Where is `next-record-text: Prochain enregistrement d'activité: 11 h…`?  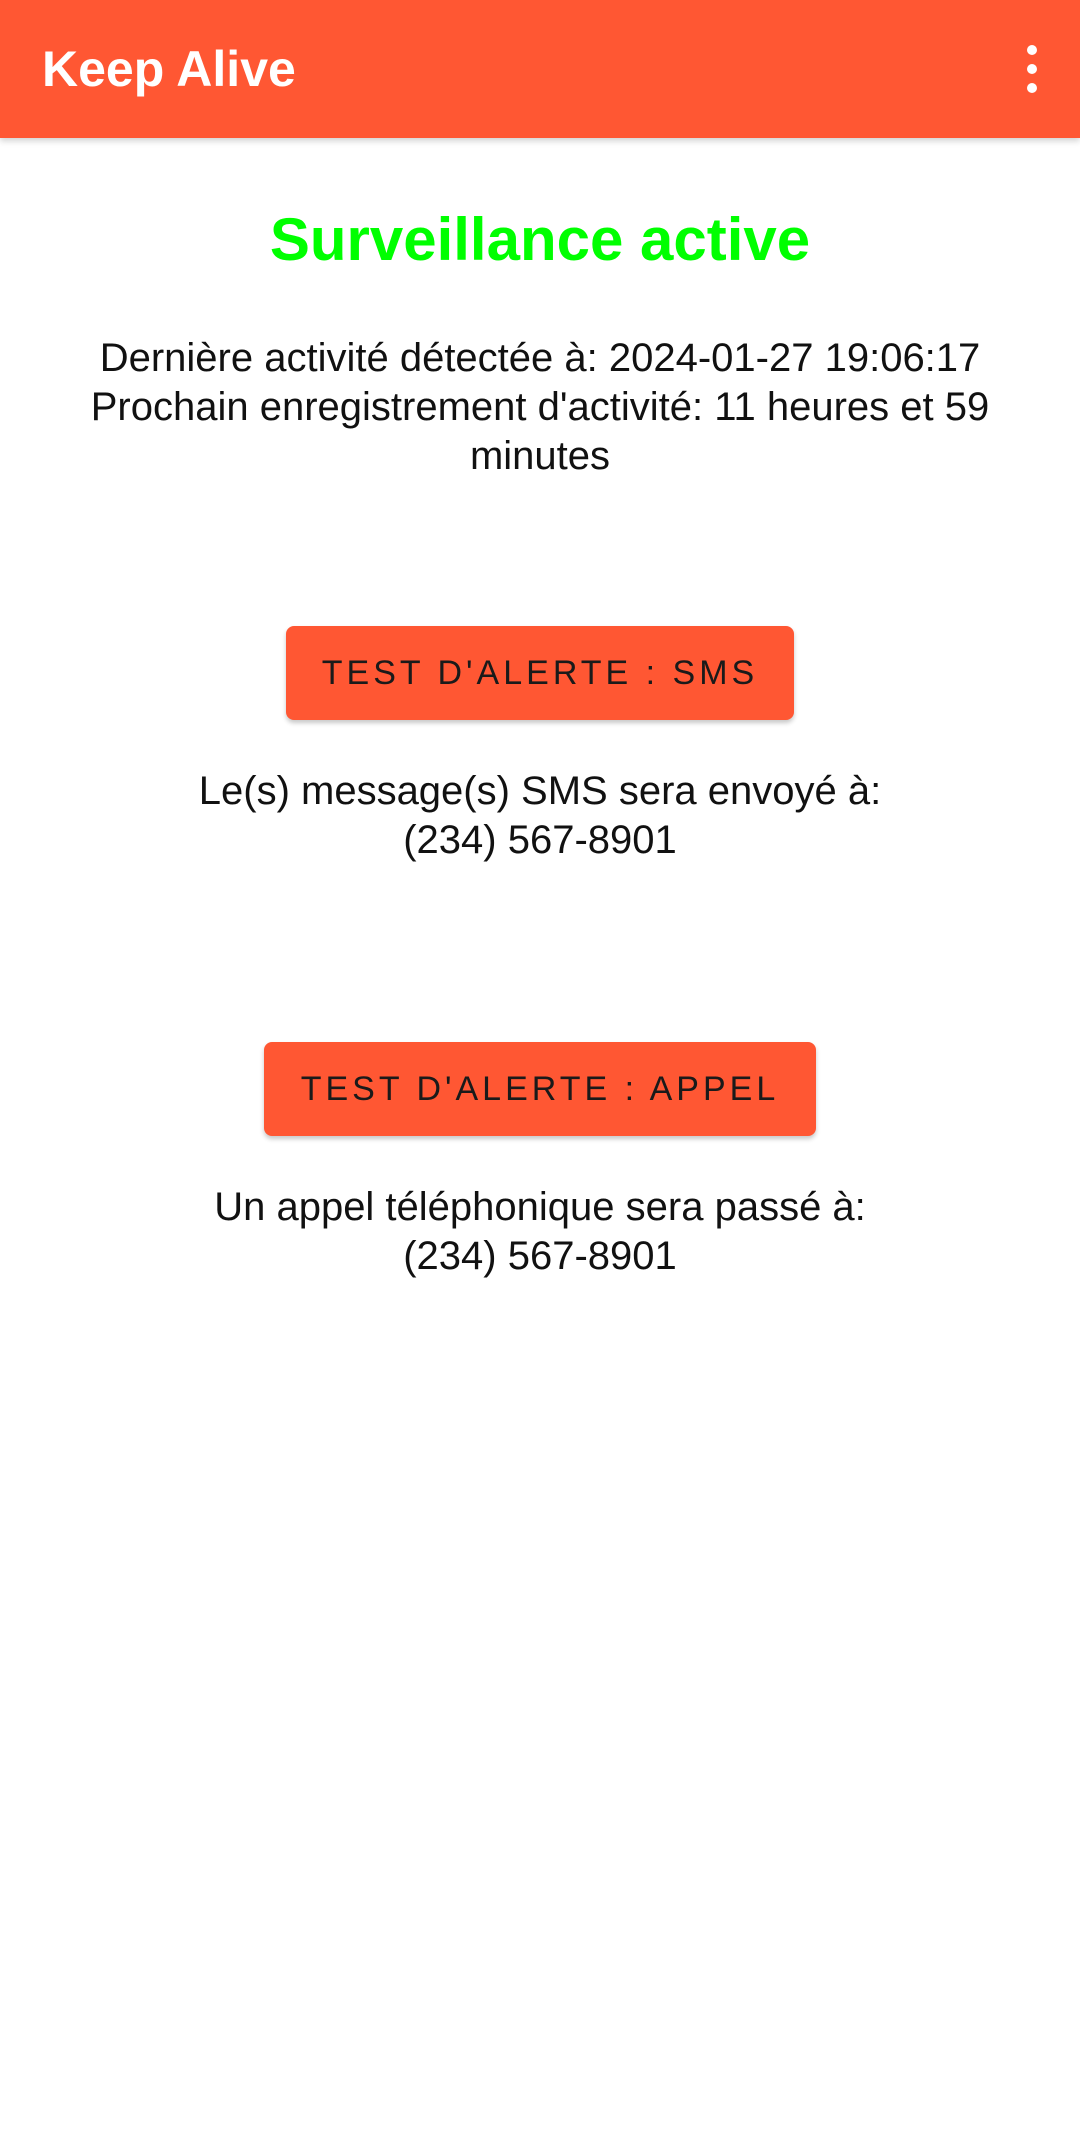 next-record-text: Prochain enregistrement d'activité: 11 h… is located at coordinates (540, 431).